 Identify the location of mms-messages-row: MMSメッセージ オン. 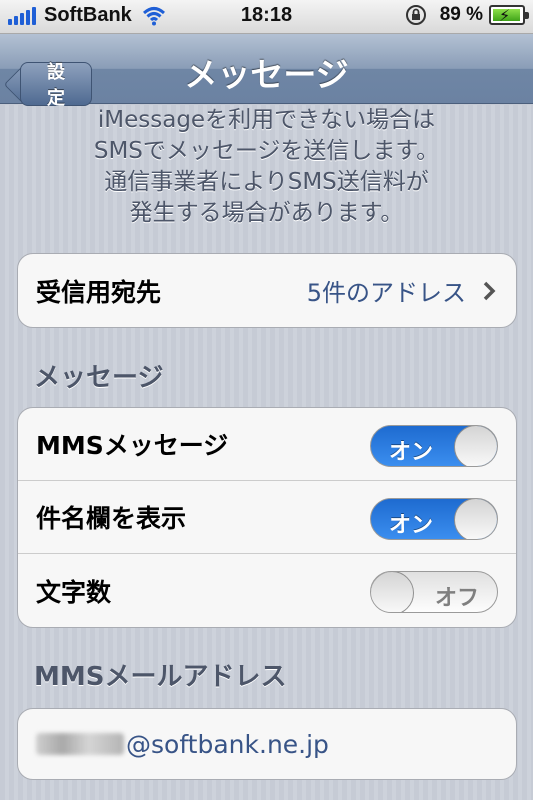
(267, 444).